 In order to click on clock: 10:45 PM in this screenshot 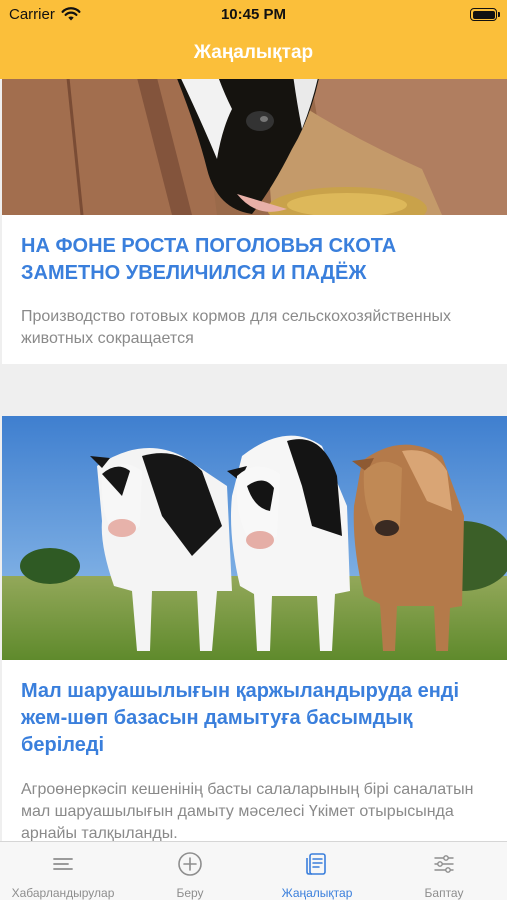, I will do `click(253, 14)`.